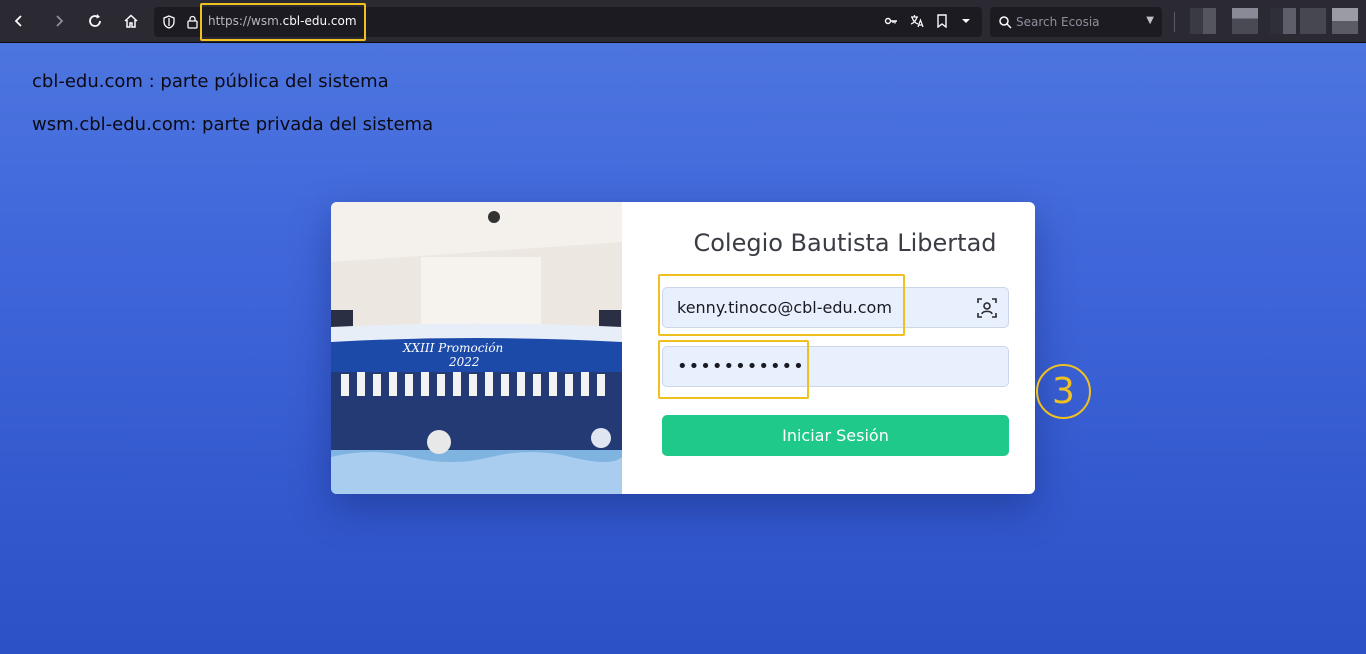 The height and width of the screenshot is (654, 1366). I want to click on graduation-photo: XXIII Promoción 2022, so click(476, 348).